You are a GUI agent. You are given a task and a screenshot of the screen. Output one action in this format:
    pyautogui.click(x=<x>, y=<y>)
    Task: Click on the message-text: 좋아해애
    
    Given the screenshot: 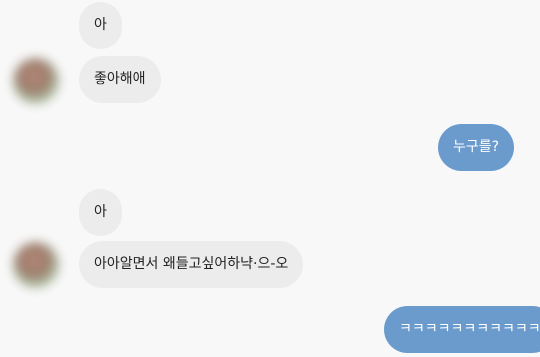 What is the action you would take?
    pyautogui.click(x=120, y=79)
    